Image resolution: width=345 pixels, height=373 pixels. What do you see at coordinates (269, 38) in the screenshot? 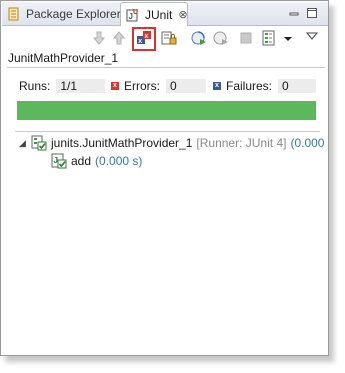
I see `test-run-history-icon` at bounding box center [269, 38].